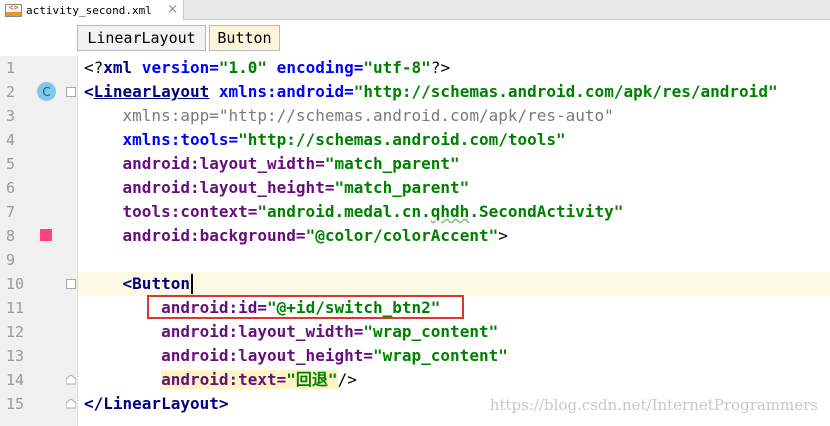 Image resolution: width=830 pixels, height=426 pixels. What do you see at coordinates (46, 235) in the screenshot?
I see `color-preview-swatch` at bounding box center [46, 235].